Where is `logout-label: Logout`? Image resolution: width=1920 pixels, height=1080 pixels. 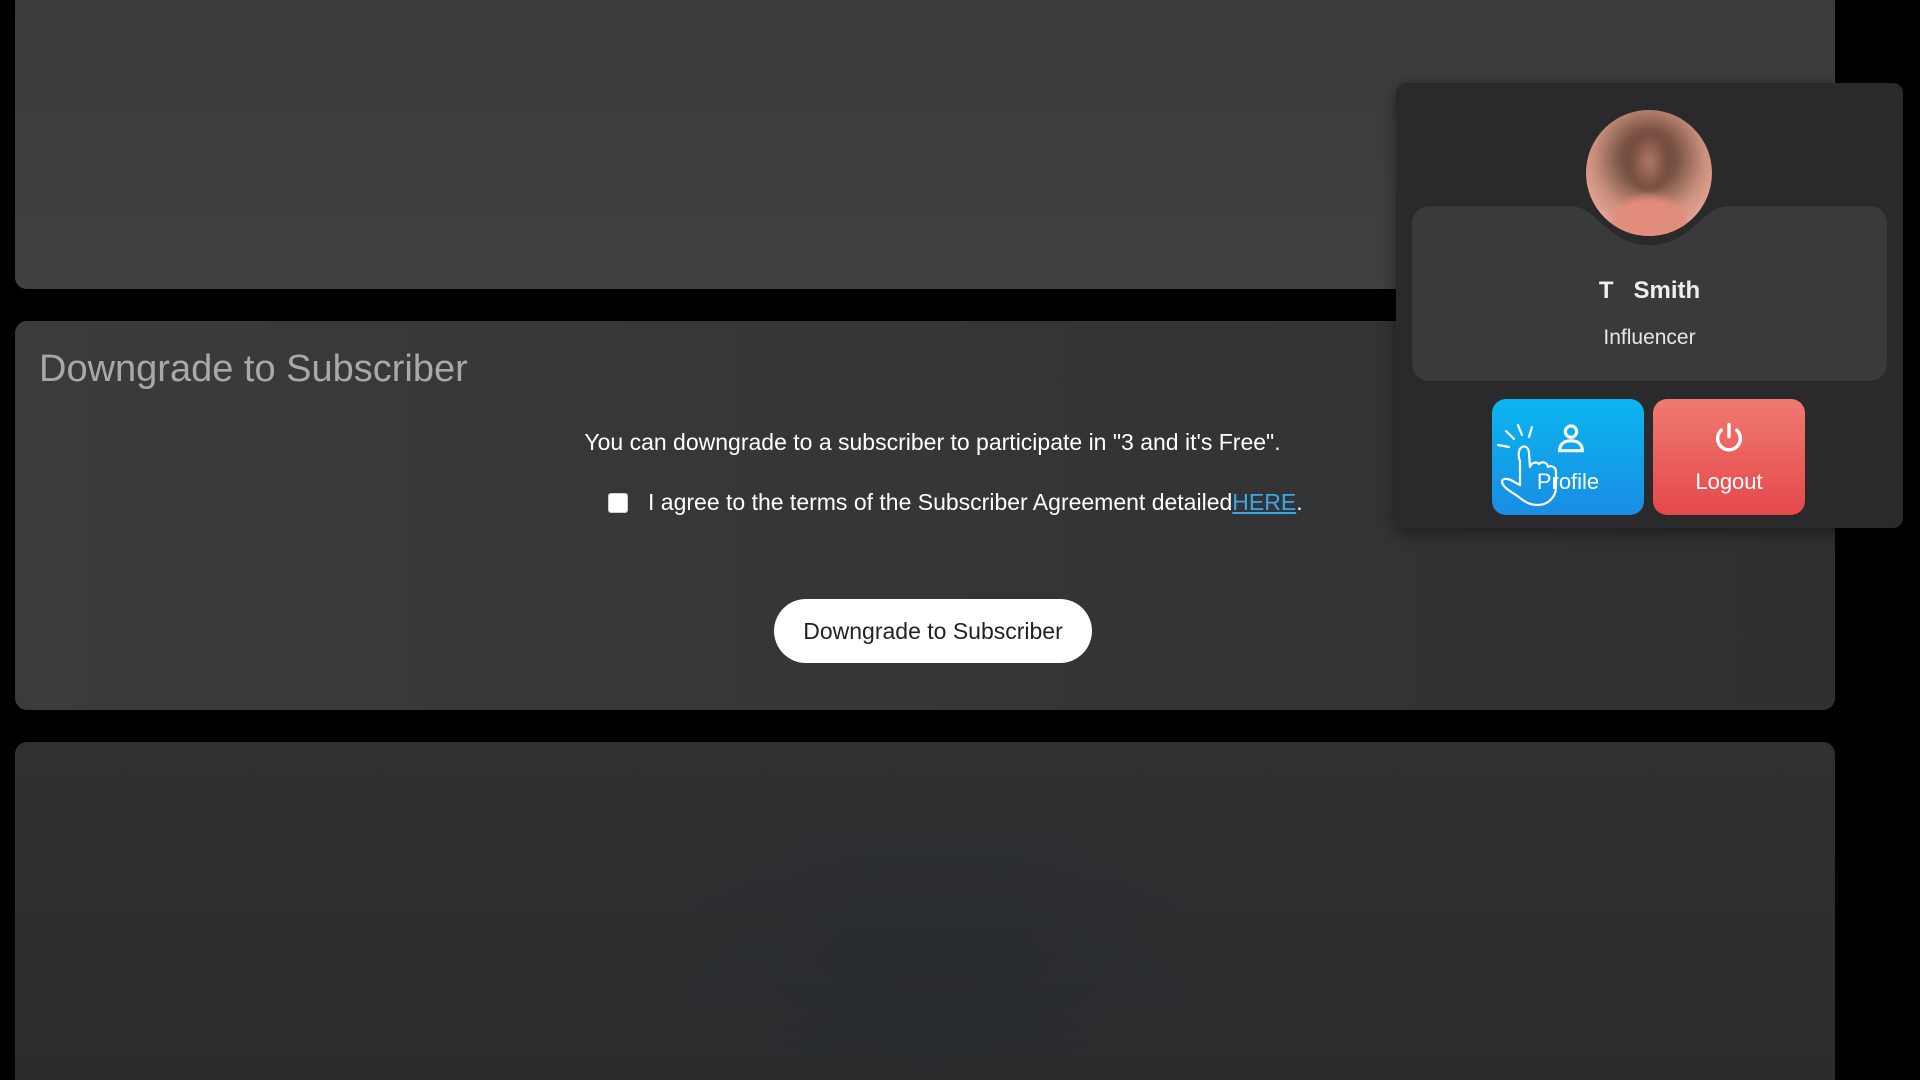
logout-label: Logout is located at coordinates (1729, 481).